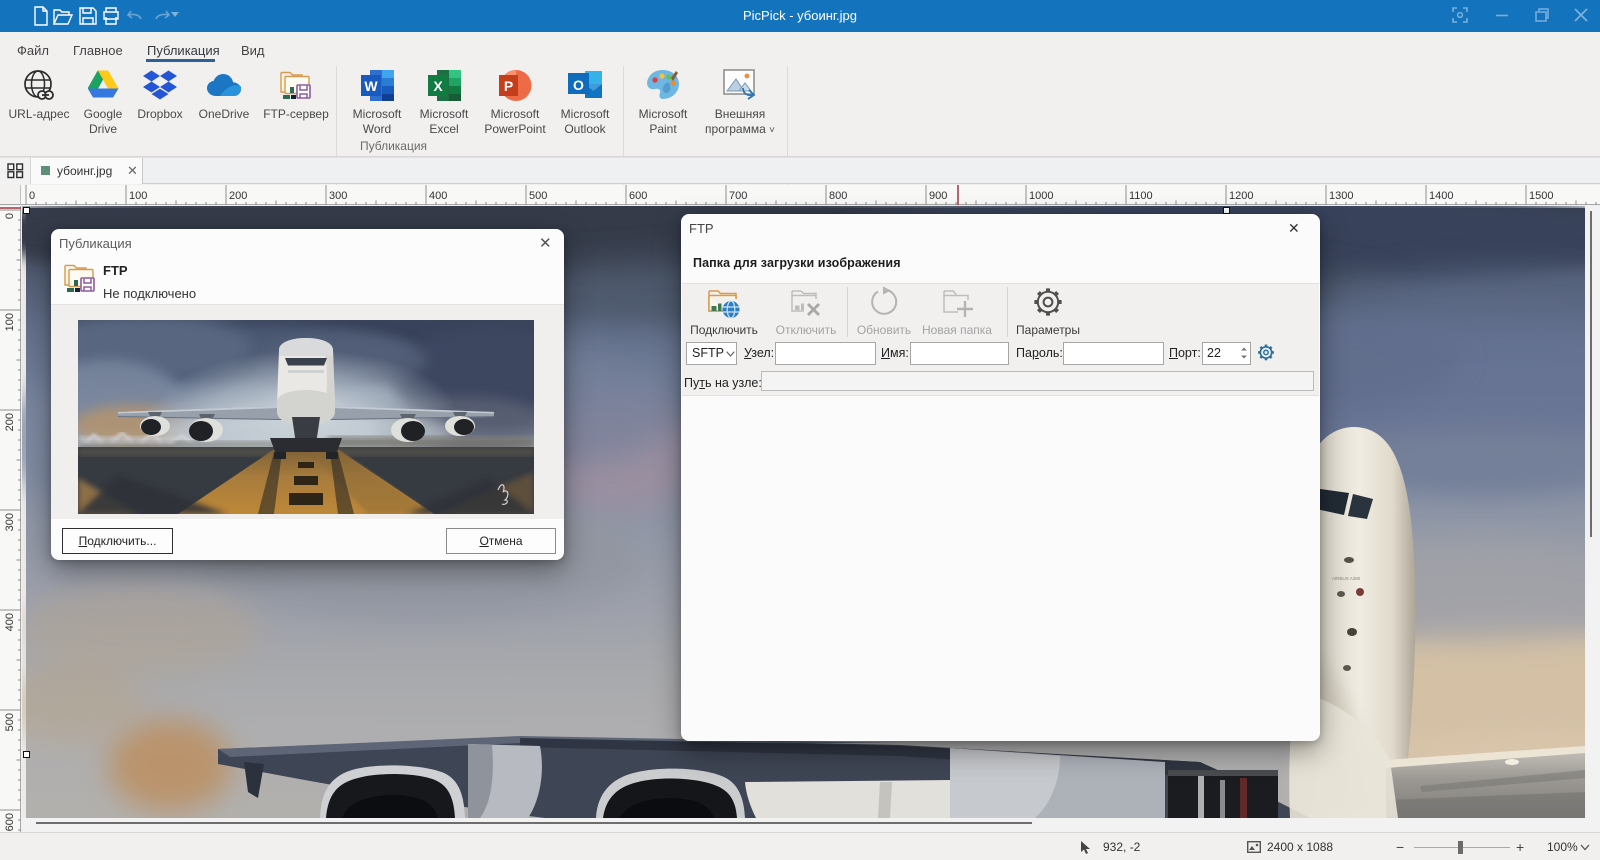 The height and width of the screenshot is (860, 1600). Describe the element at coordinates (578, 85) in the screenshot. I see `svg-text: O` at that location.